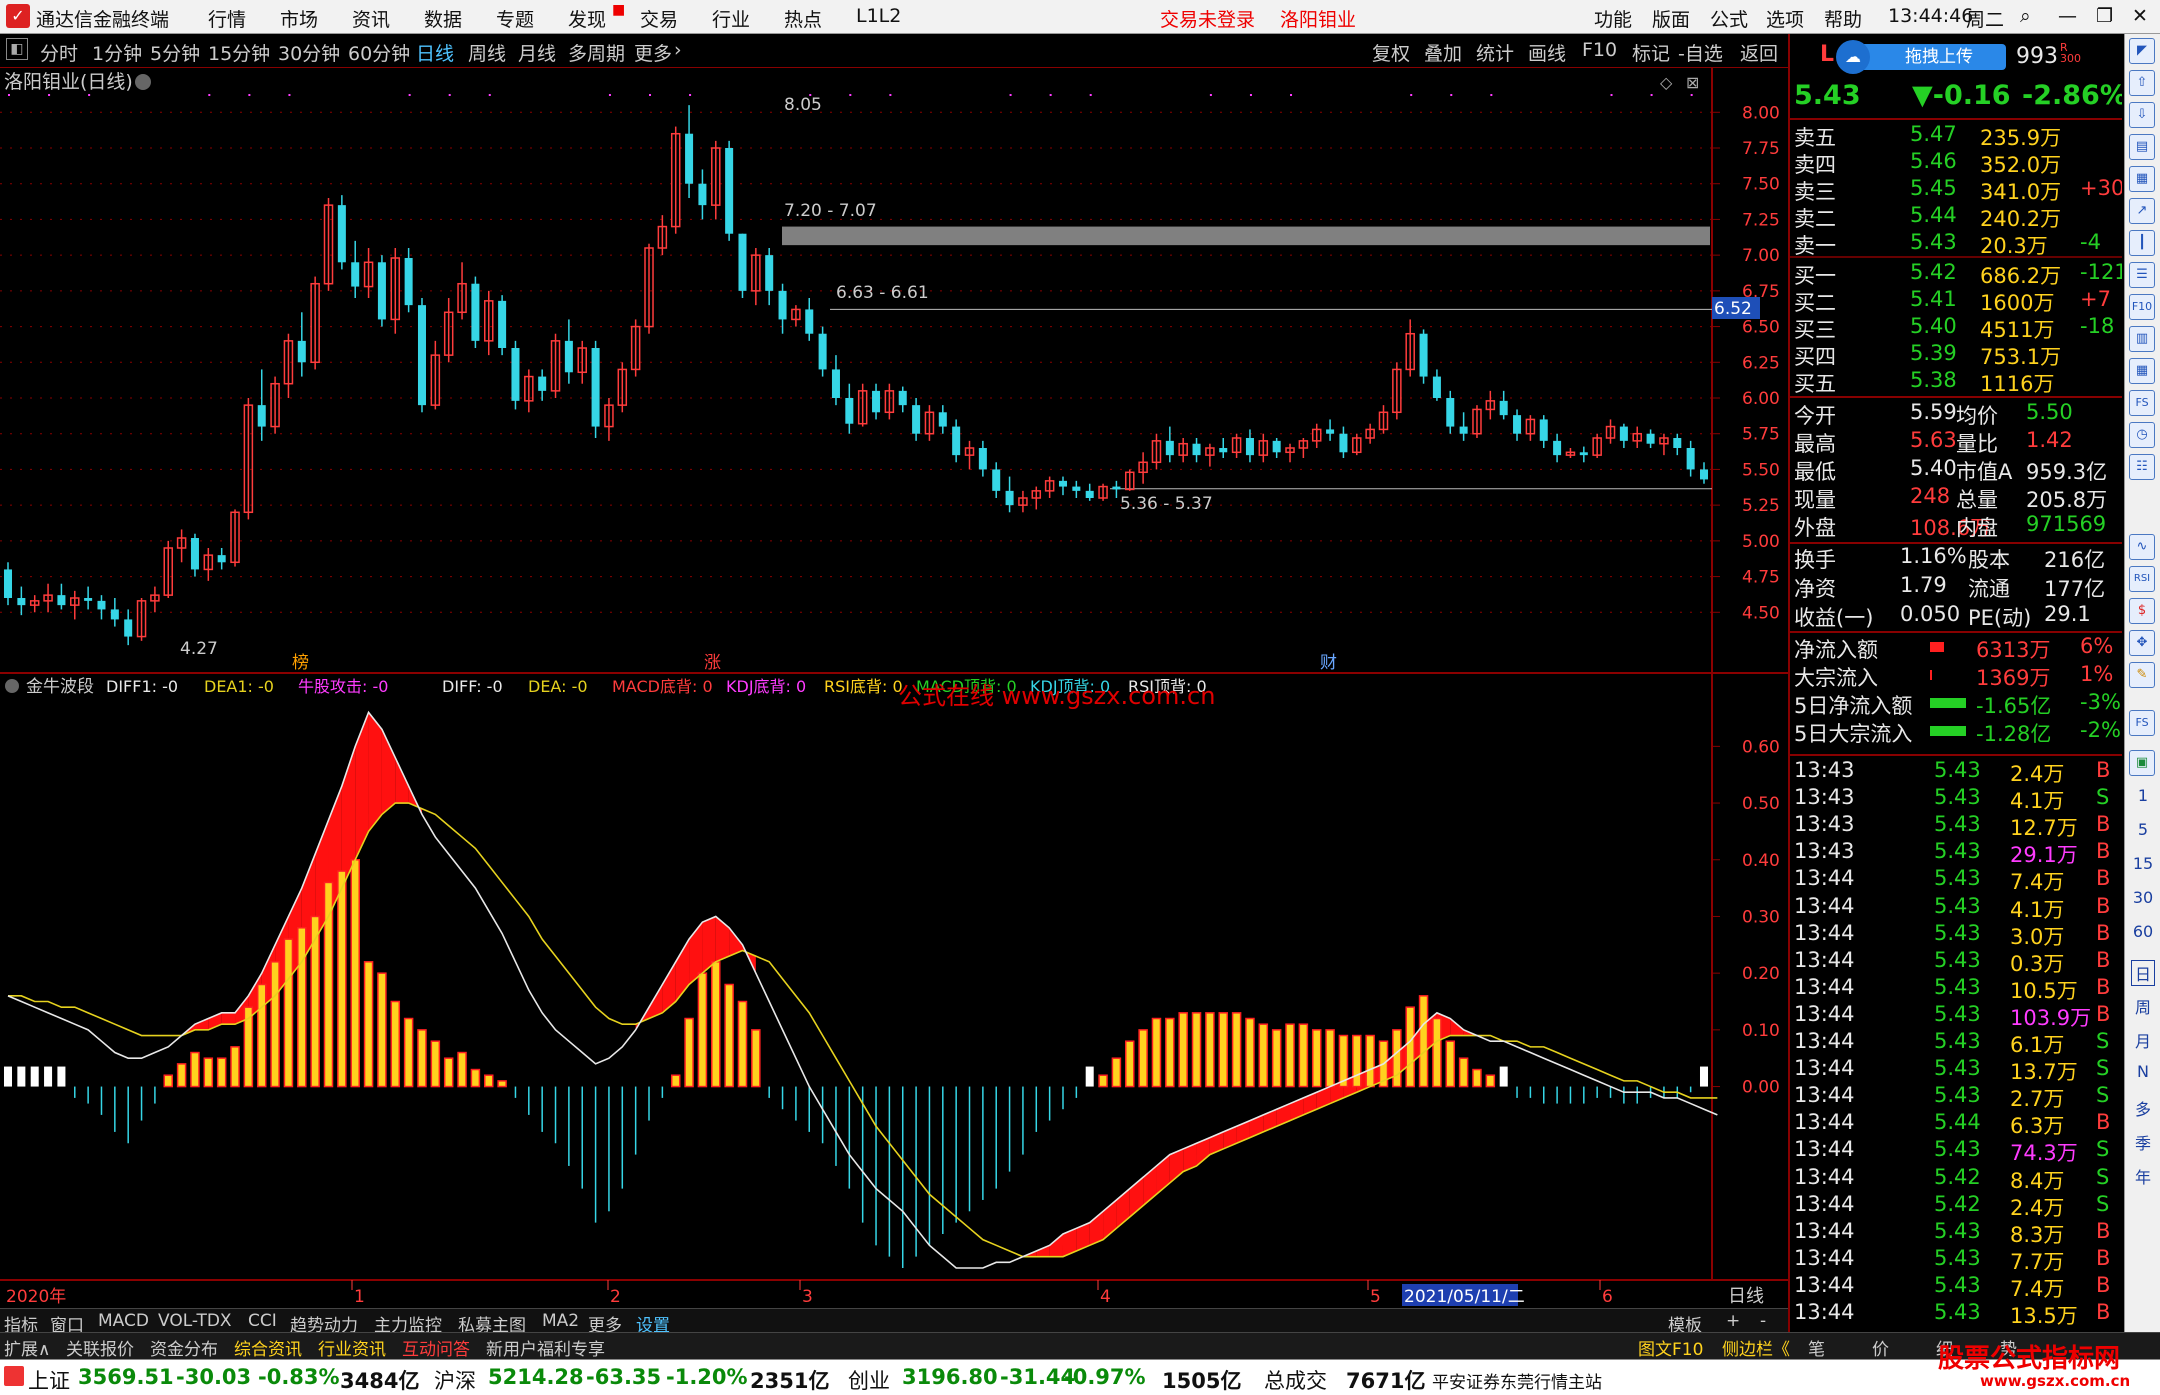 The height and width of the screenshot is (1395, 2160). I want to click on menu-item: 行业, so click(731, 18).